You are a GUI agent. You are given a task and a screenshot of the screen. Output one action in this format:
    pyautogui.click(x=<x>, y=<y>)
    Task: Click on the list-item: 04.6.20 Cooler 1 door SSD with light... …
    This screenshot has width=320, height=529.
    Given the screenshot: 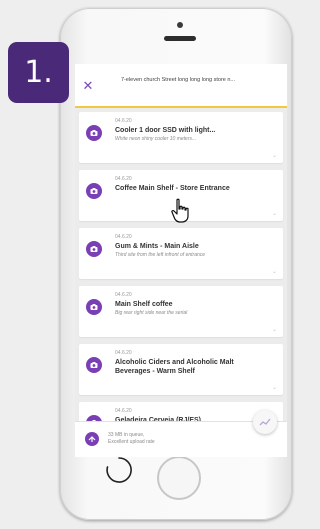 What is the action you would take?
    pyautogui.click(x=181, y=137)
    